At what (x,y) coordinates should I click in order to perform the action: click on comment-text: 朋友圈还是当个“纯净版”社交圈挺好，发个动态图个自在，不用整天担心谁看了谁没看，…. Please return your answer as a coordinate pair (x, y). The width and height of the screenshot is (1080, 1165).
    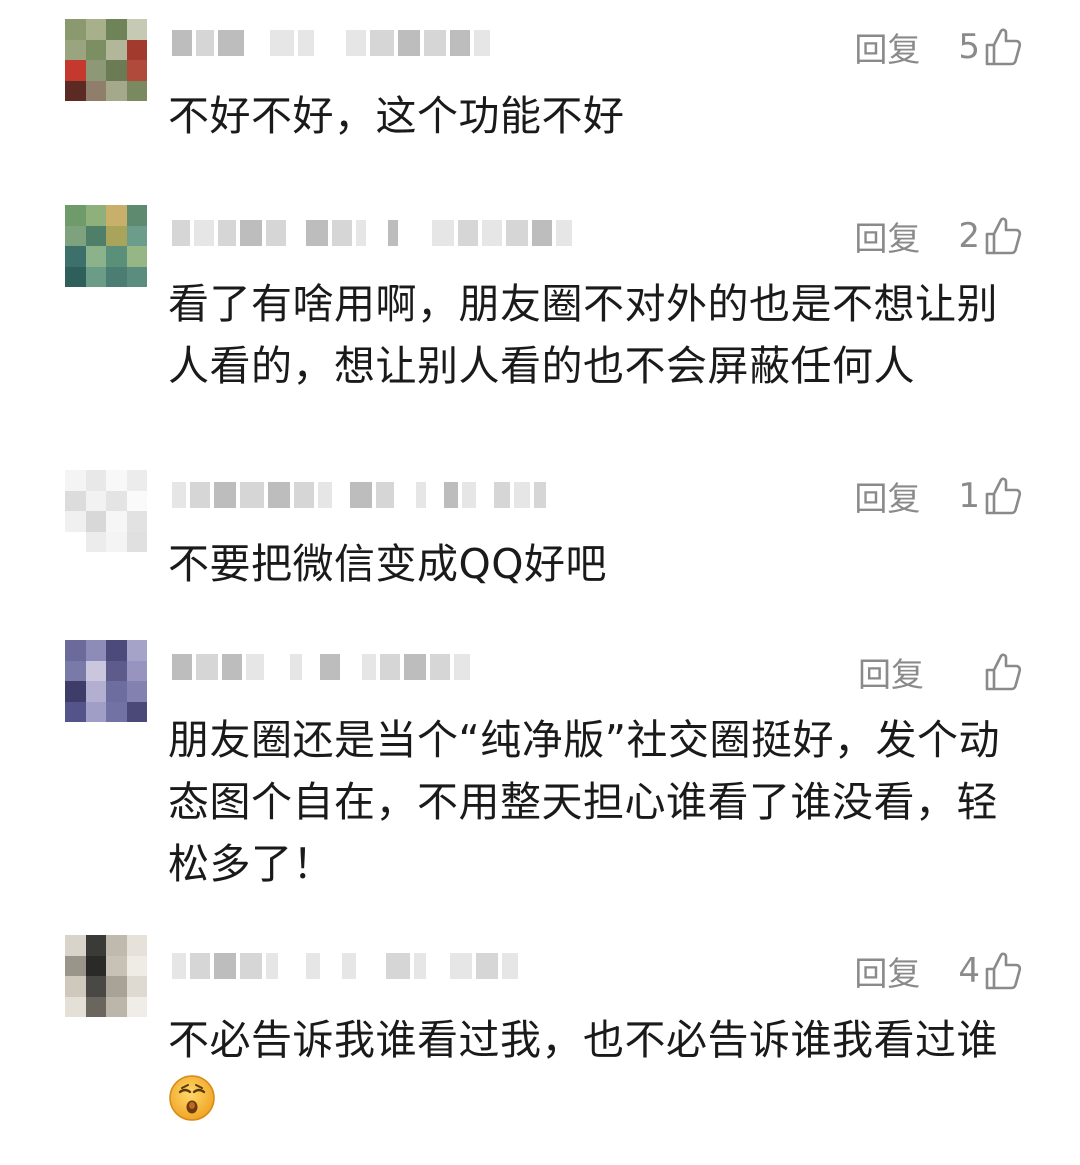
    Looking at the image, I should click on (584, 802).